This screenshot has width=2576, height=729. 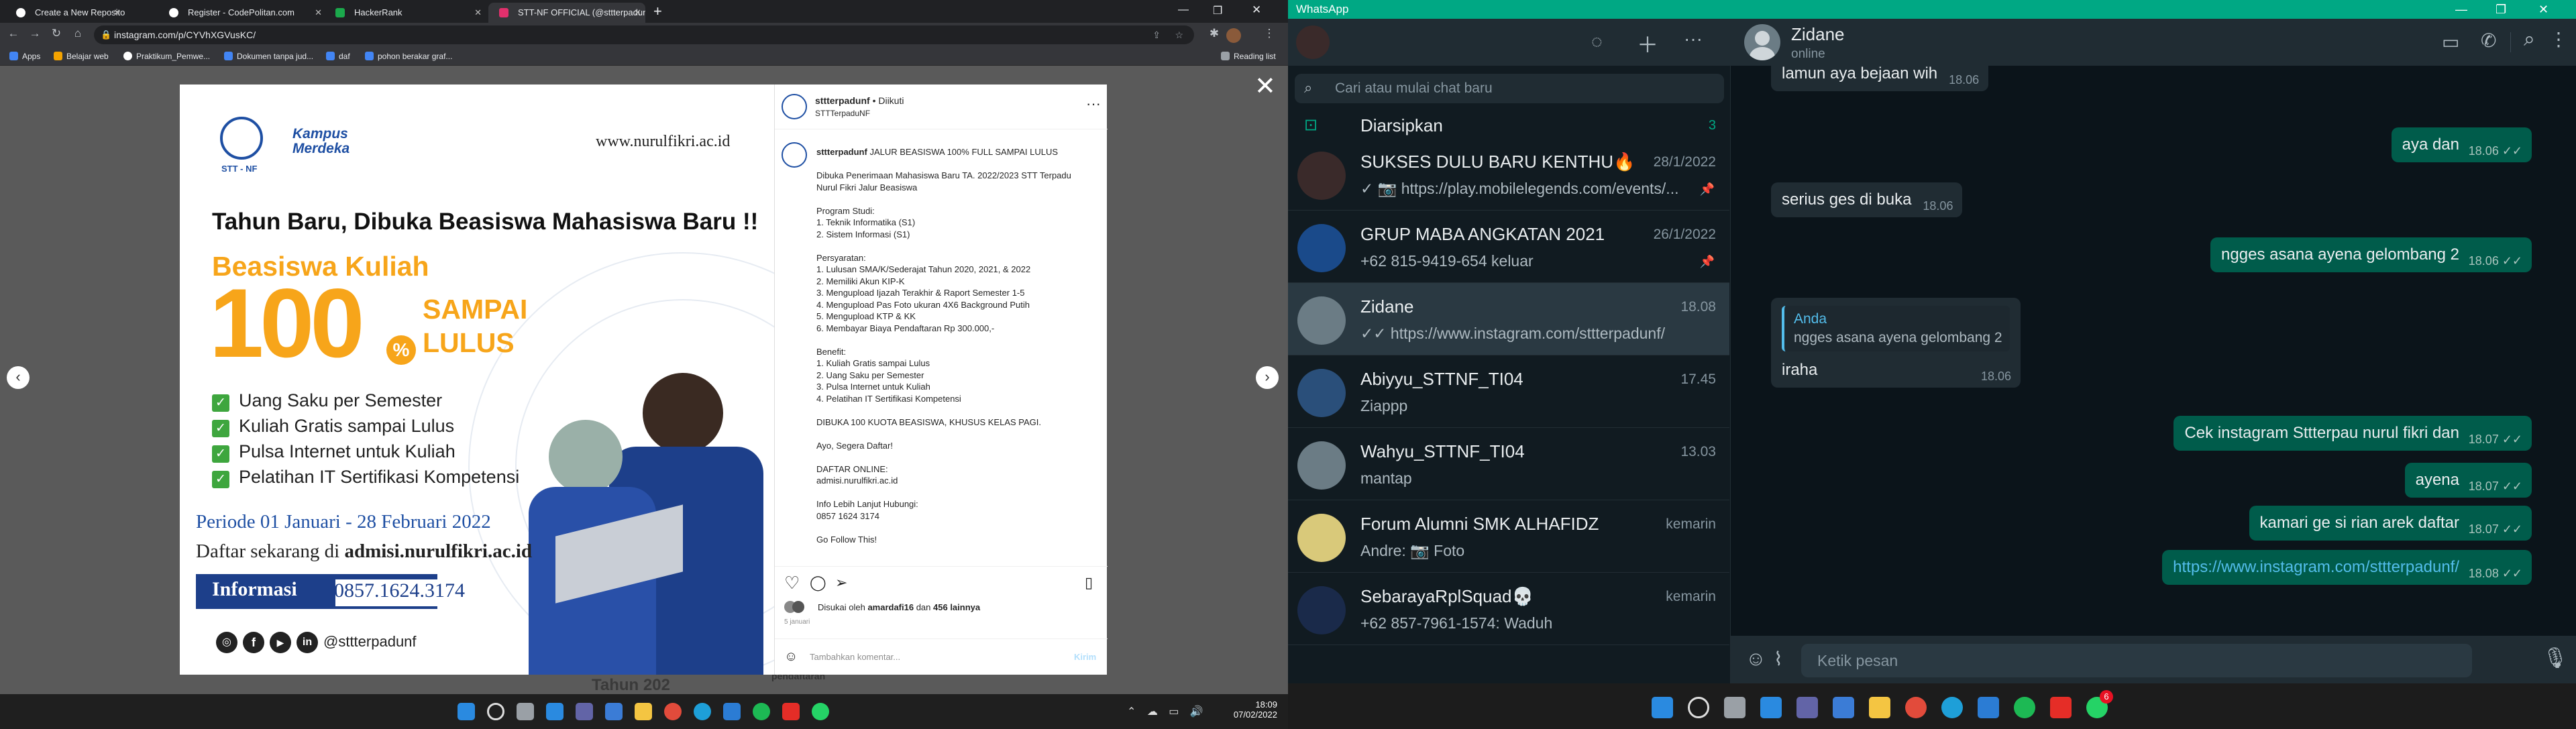 What do you see at coordinates (1778, 659) in the screenshot?
I see `attach-icon: ⌇` at bounding box center [1778, 659].